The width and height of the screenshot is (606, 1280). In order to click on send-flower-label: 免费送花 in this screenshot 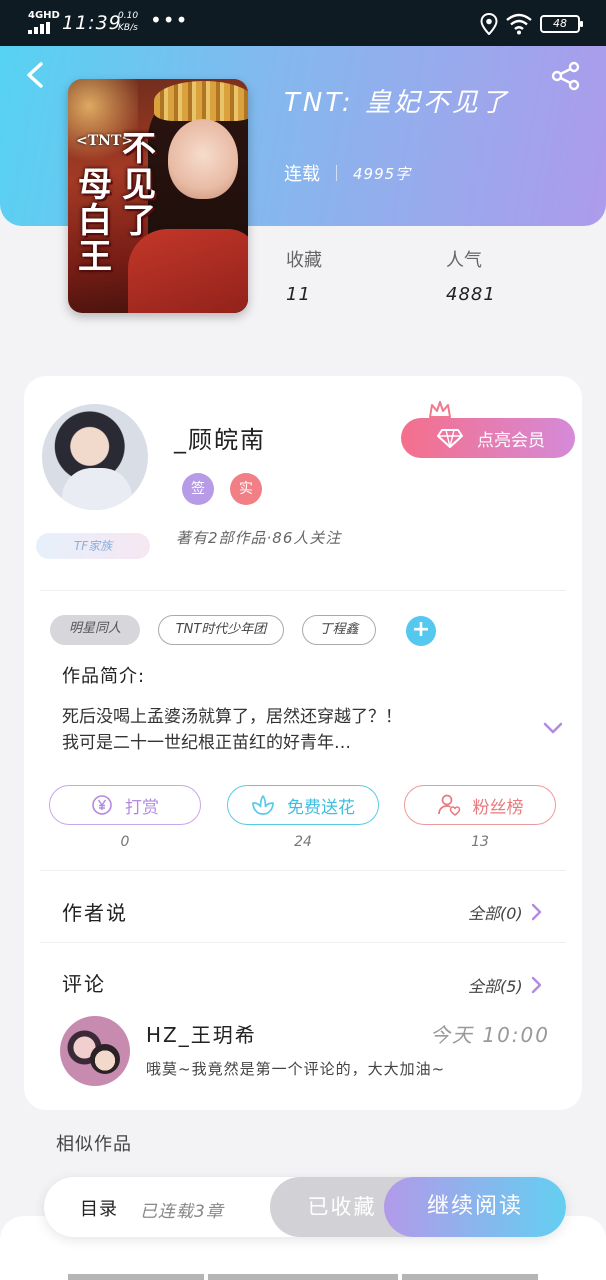, I will do `click(321, 807)`.